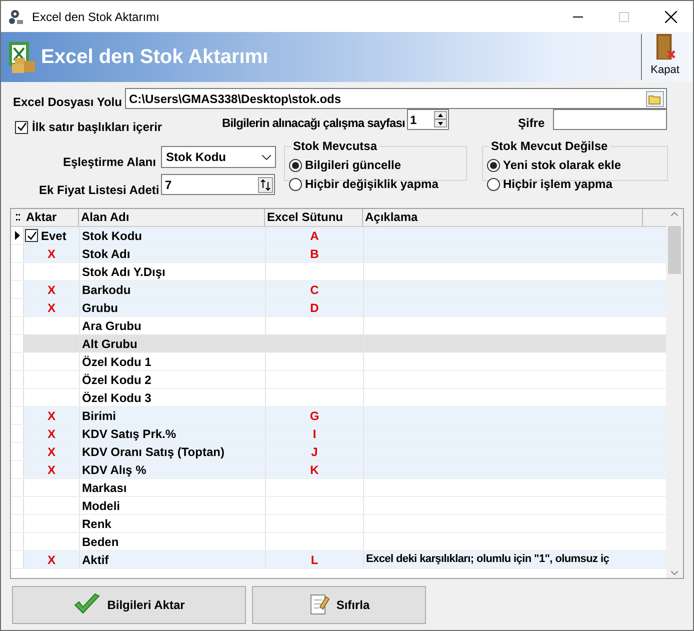 This screenshot has width=694, height=631. What do you see at coordinates (110, 344) in the screenshot?
I see `table-cell-text: Alt Grubu` at bounding box center [110, 344].